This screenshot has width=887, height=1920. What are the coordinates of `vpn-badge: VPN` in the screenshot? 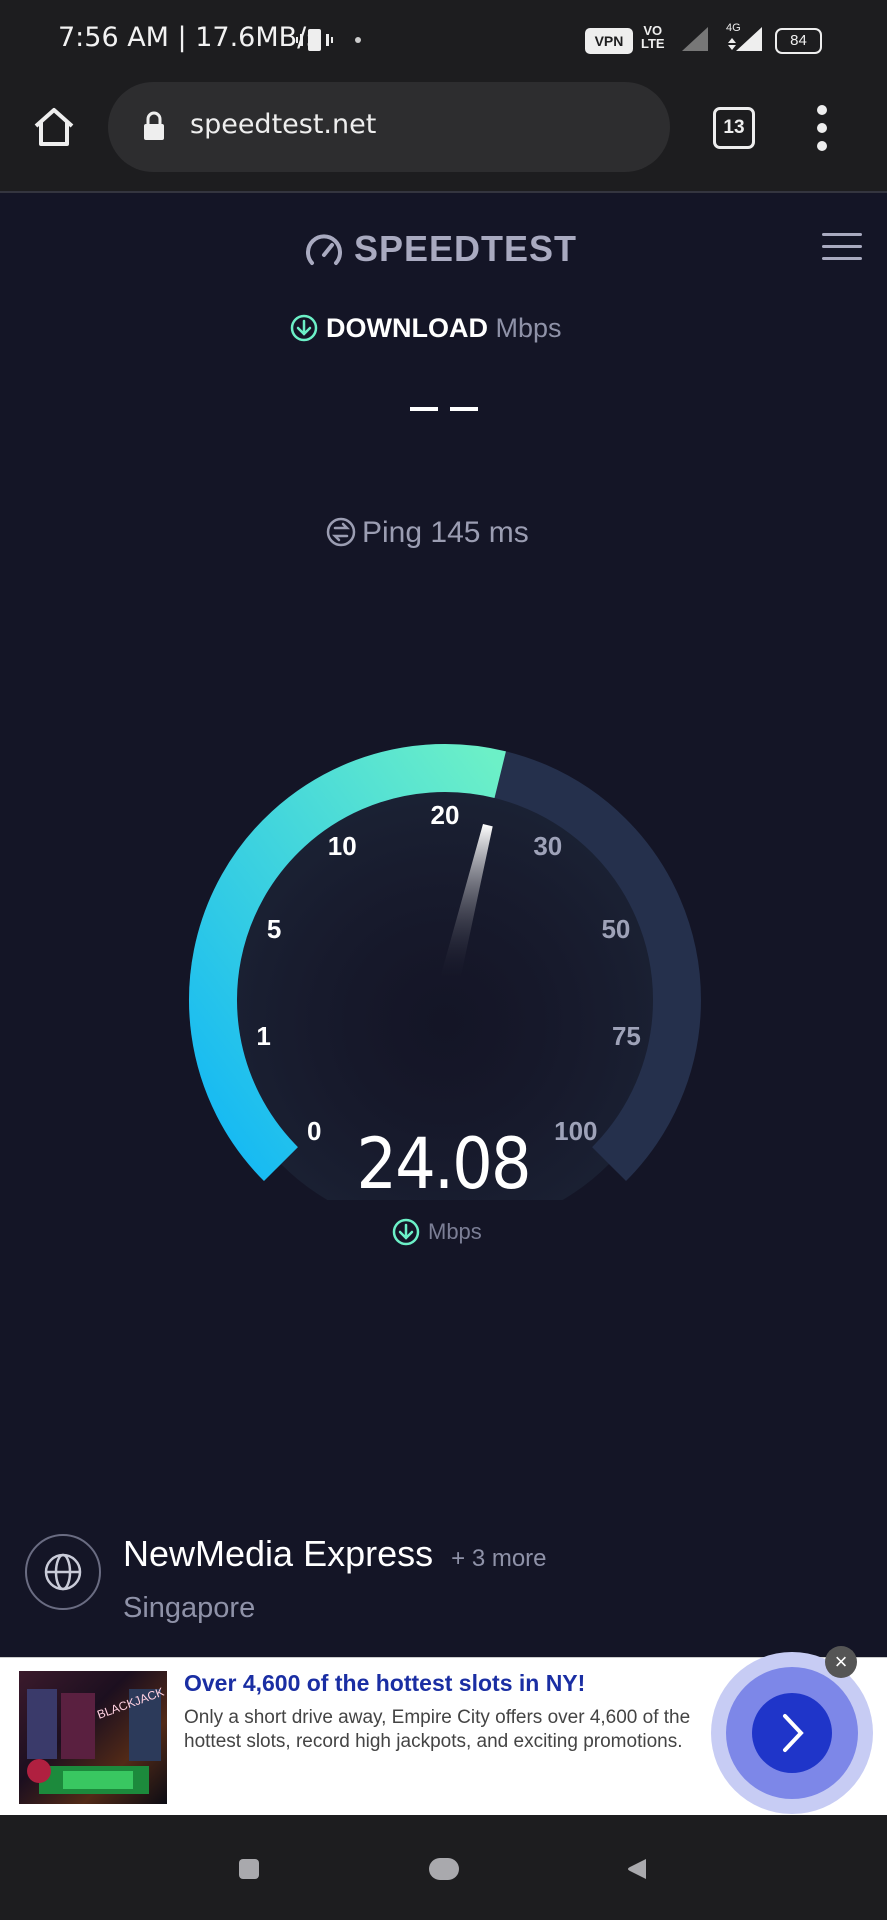 It's located at (609, 41).